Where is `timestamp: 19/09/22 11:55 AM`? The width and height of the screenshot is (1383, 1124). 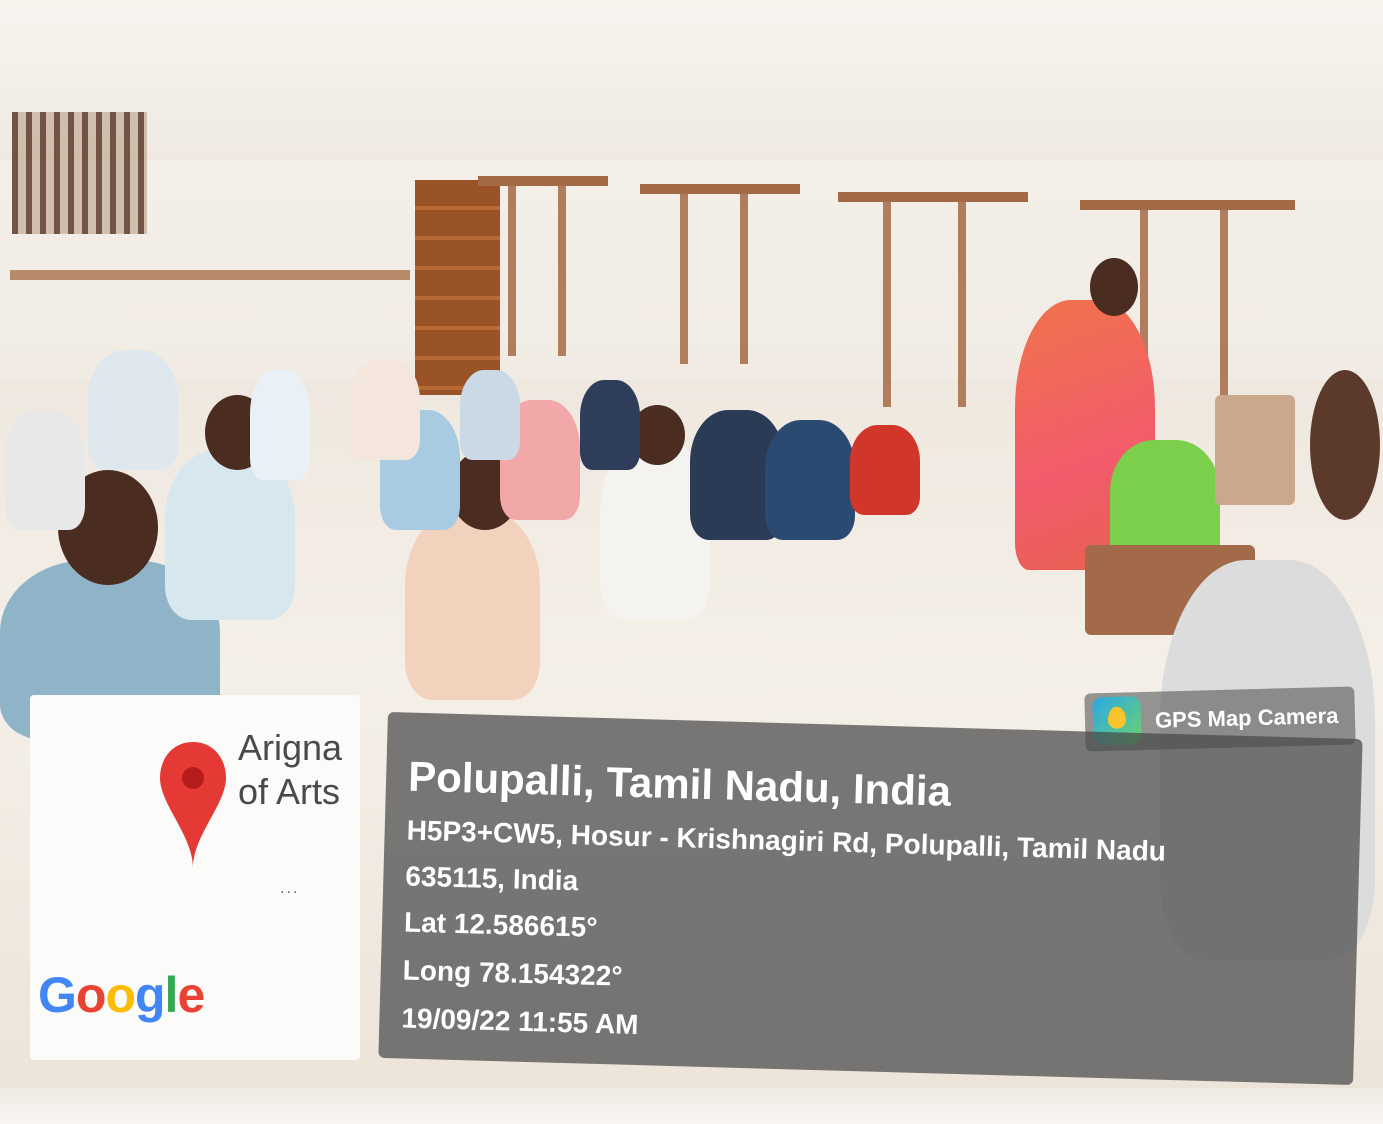 timestamp: 19/09/22 11:55 AM is located at coordinates (520, 1021).